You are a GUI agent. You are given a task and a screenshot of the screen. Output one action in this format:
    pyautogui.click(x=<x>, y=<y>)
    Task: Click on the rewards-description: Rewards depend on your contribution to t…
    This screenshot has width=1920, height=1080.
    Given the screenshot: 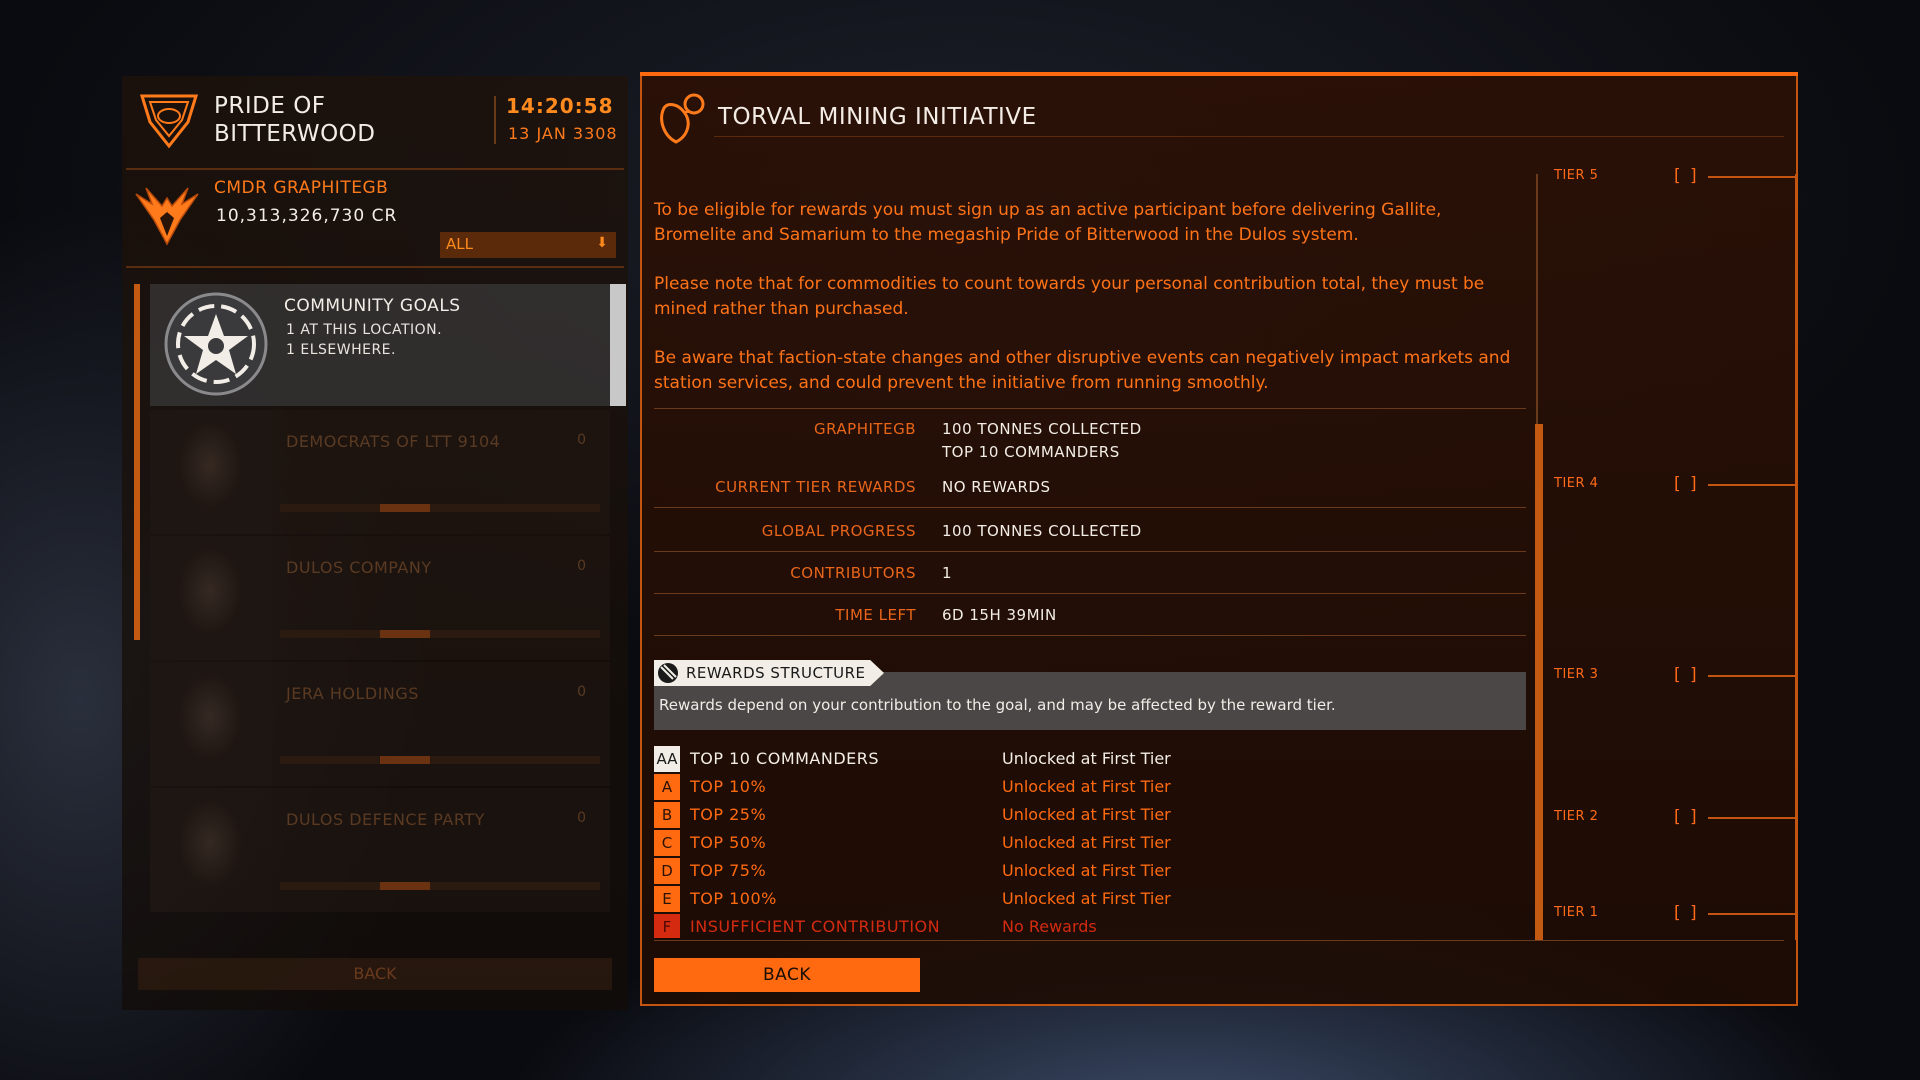 What is the action you would take?
    pyautogui.click(x=997, y=705)
    